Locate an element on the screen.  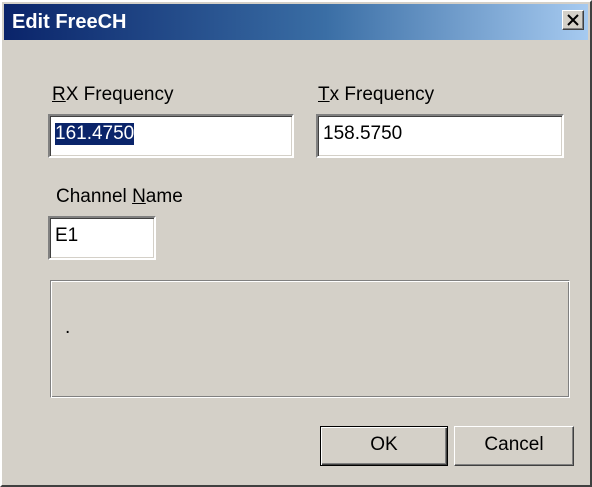
close-icon is located at coordinates (573, 20).